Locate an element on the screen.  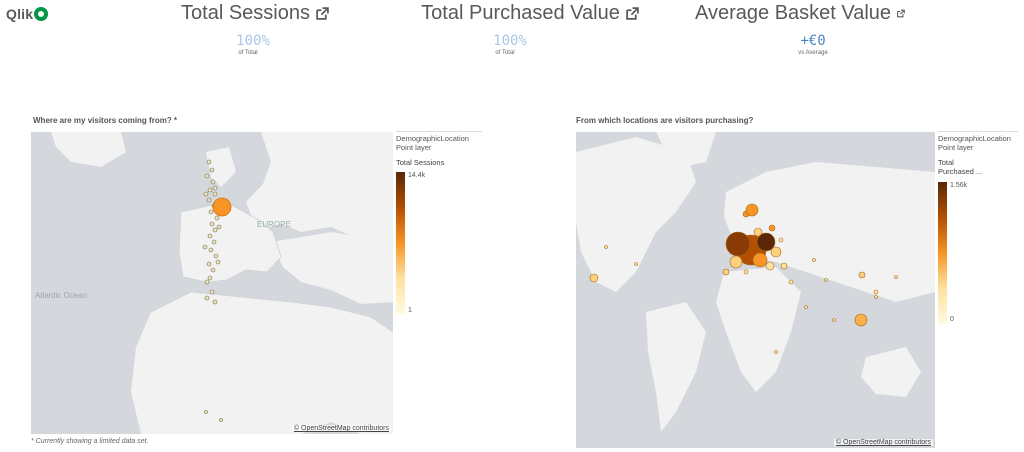
left-legend-gradient is located at coordinates (400, 243).